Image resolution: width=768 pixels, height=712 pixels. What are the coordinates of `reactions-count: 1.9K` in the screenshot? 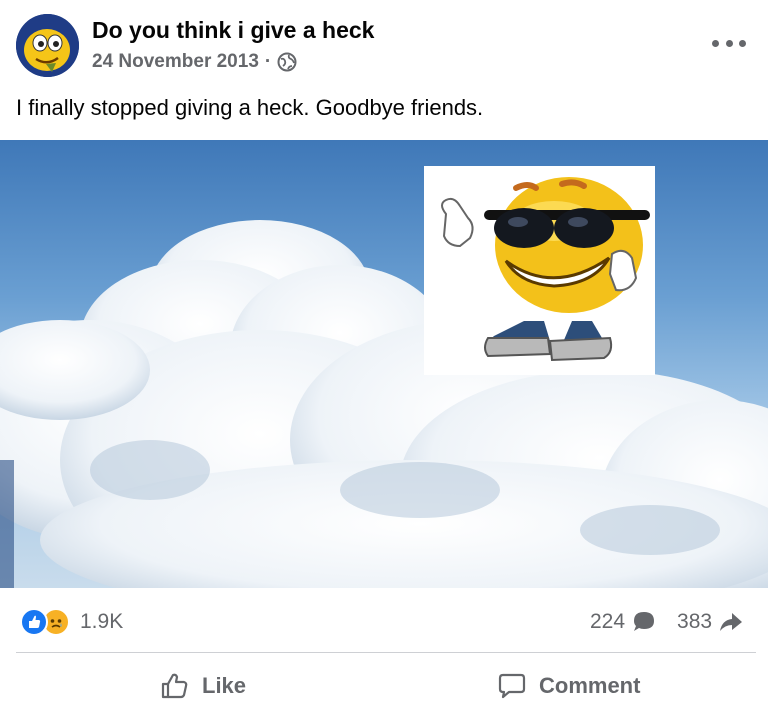 It's located at (102, 621).